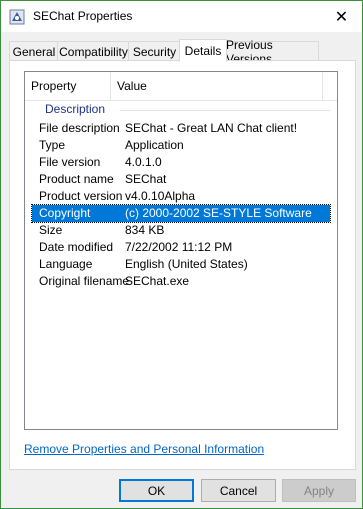 Image resolution: width=363 pixels, height=509 pixels. What do you see at coordinates (322, 86) in the screenshot?
I see `column-divider` at bounding box center [322, 86].